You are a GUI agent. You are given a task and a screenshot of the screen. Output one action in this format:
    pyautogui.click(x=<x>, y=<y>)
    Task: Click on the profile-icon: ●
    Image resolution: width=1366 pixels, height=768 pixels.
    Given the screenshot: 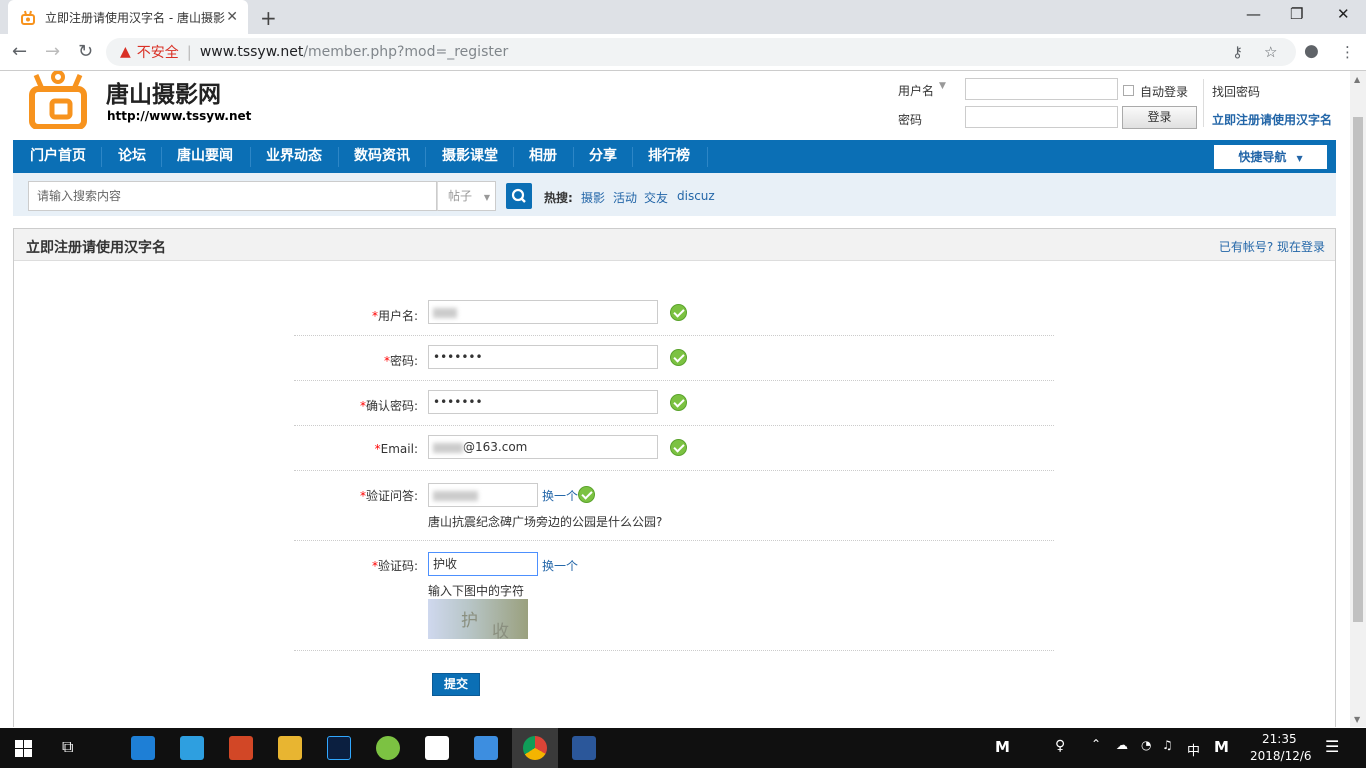 What is the action you would take?
    pyautogui.click(x=1311, y=51)
    